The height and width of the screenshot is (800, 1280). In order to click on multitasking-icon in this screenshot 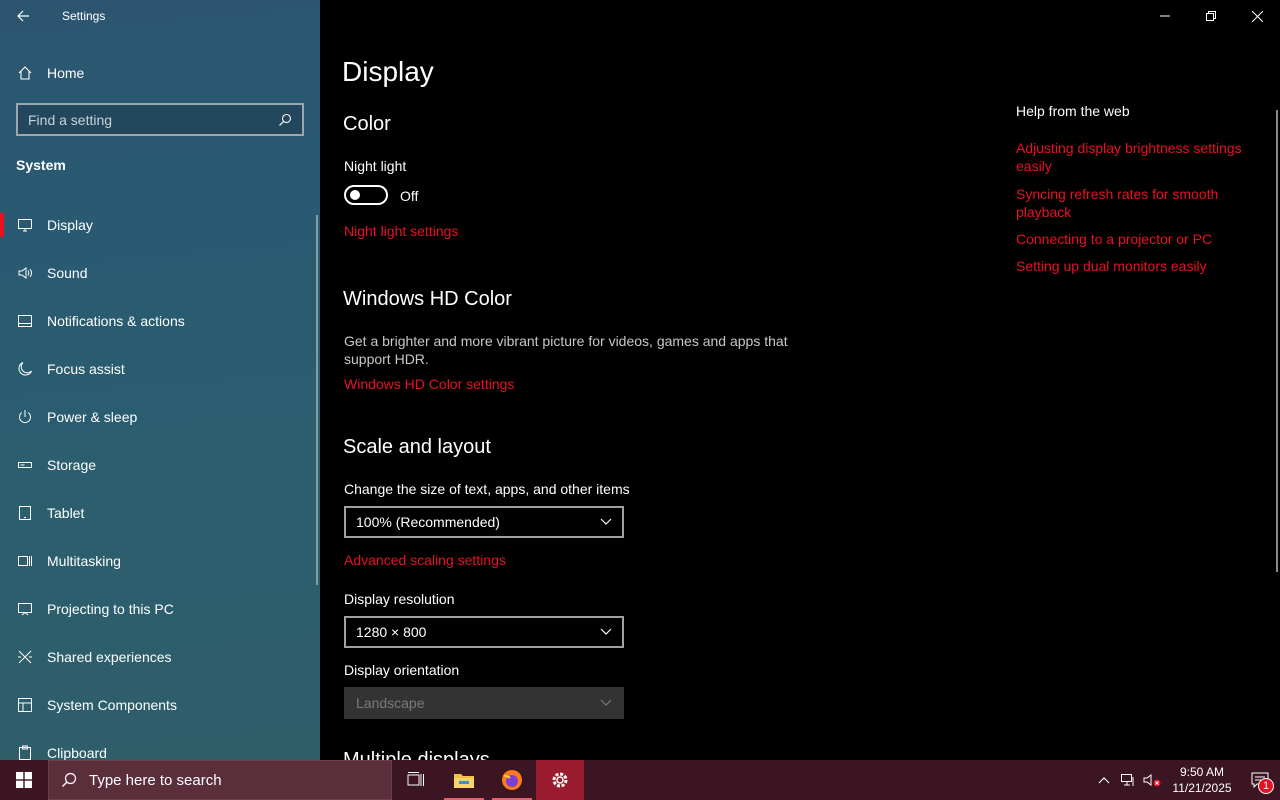, I will do `click(25, 561)`.